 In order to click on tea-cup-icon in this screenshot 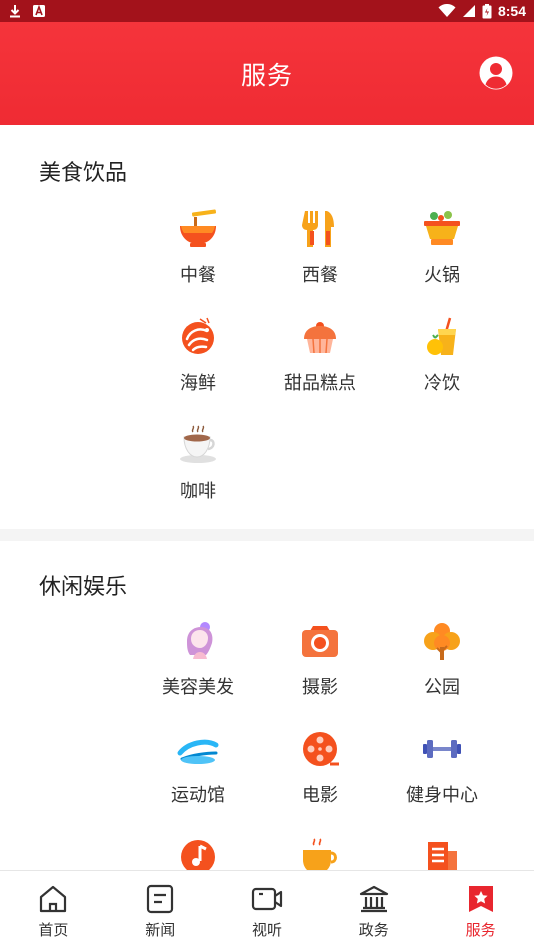, I will do `click(320, 854)`.